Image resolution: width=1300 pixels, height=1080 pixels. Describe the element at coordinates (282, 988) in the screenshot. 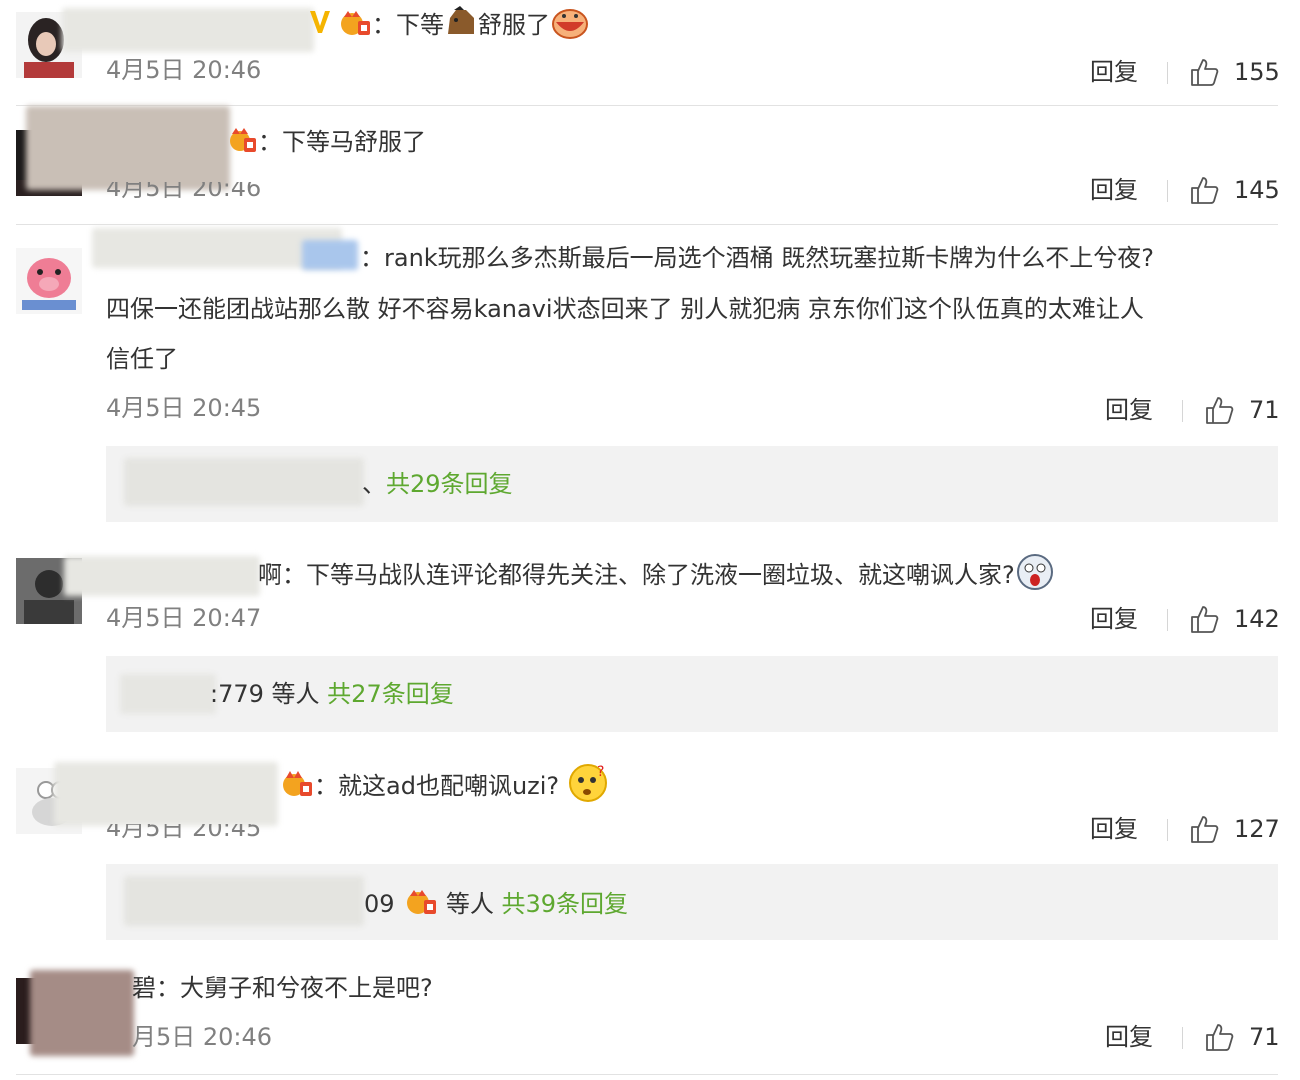

I see `comment-text: 碧：大舅子和兮夜不上是吧?` at that location.